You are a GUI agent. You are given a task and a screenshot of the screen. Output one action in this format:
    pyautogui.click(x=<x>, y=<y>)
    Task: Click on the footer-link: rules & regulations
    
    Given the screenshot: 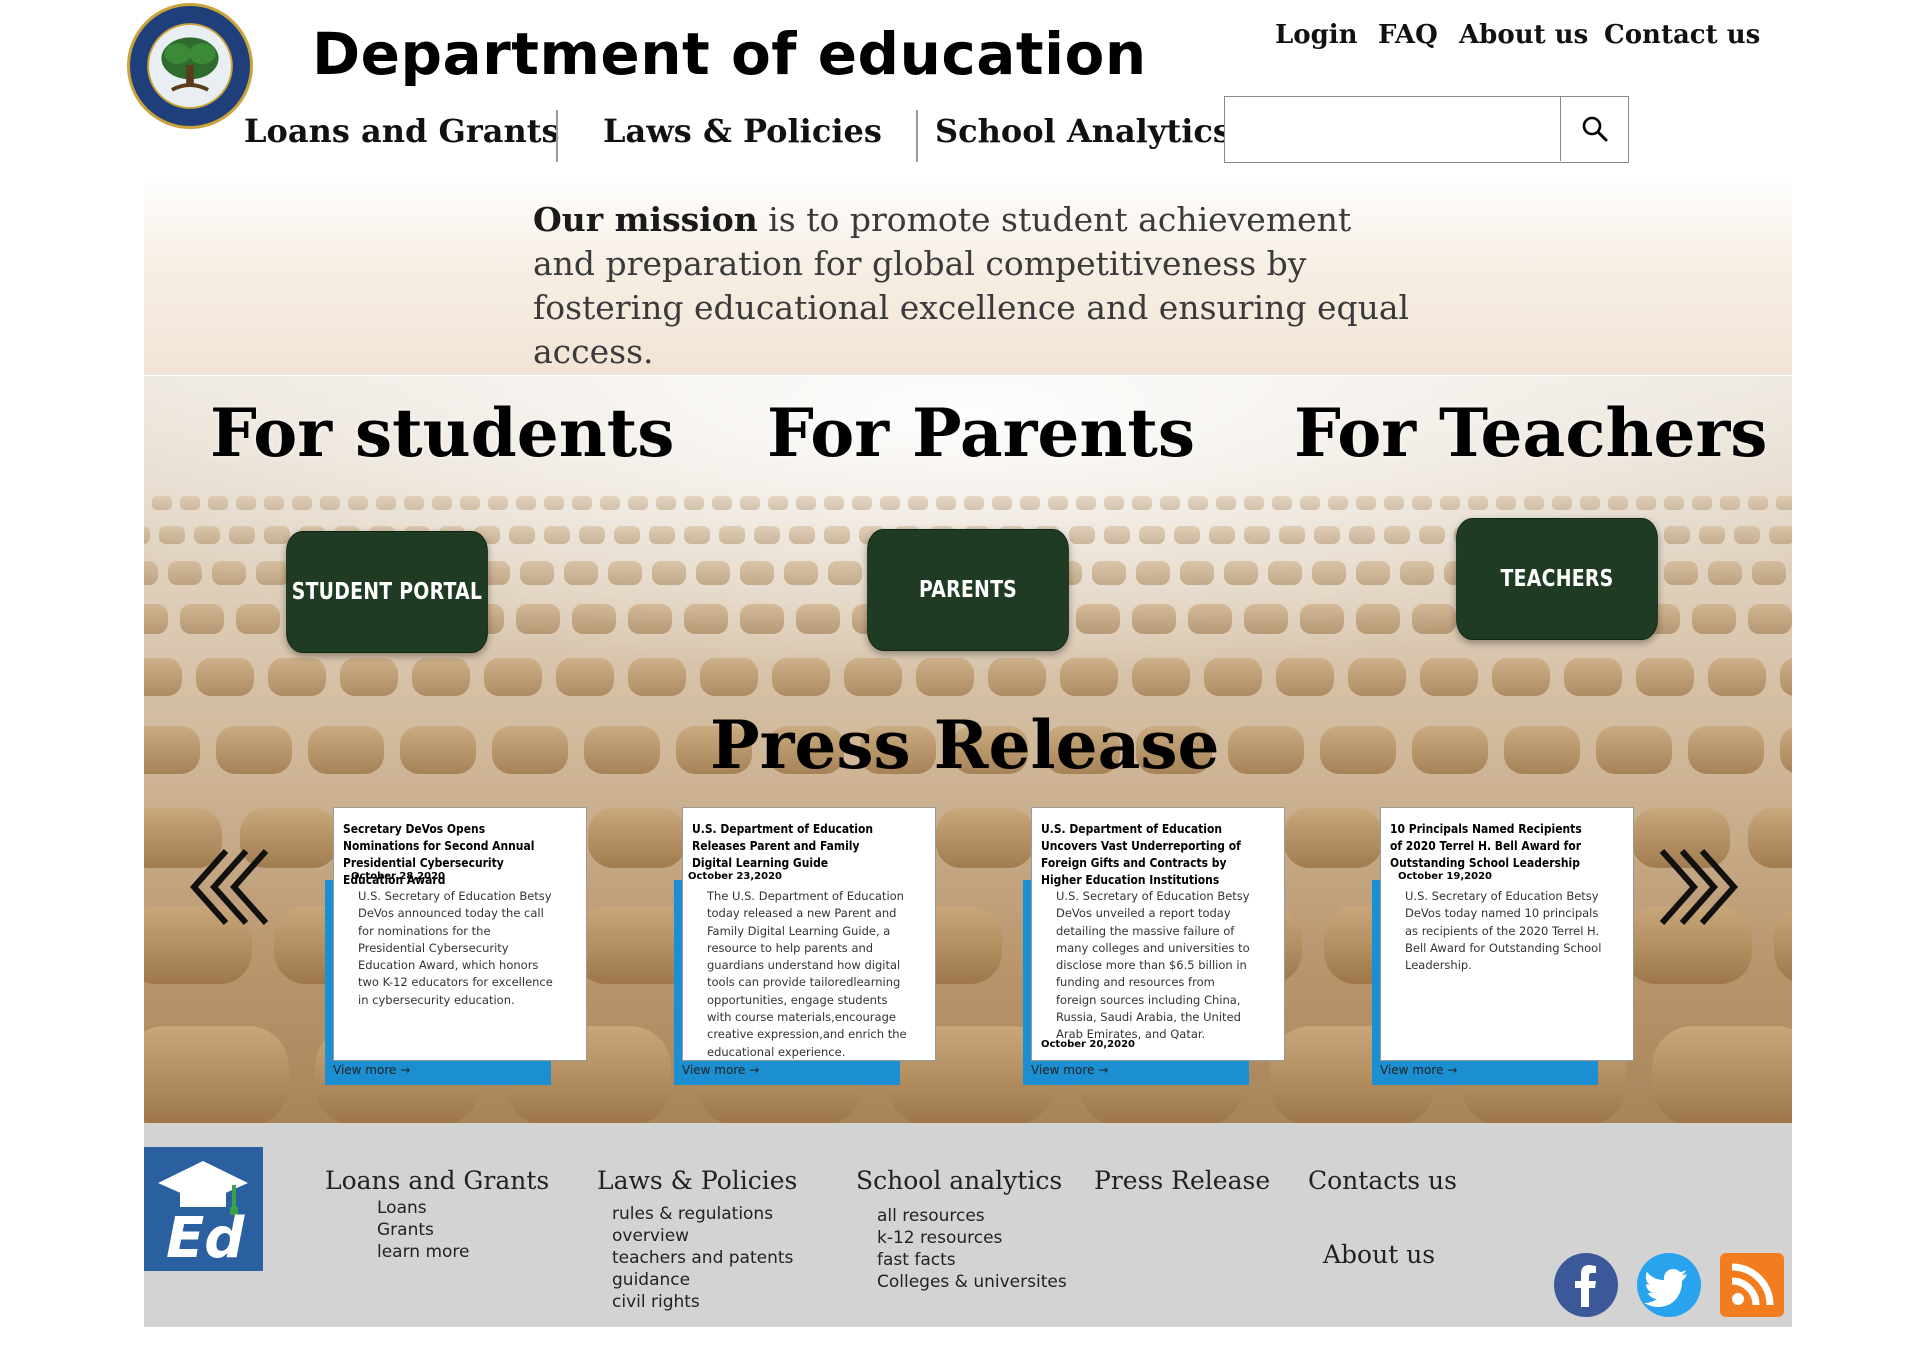 What is the action you would take?
    pyautogui.click(x=692, y=1214)
    